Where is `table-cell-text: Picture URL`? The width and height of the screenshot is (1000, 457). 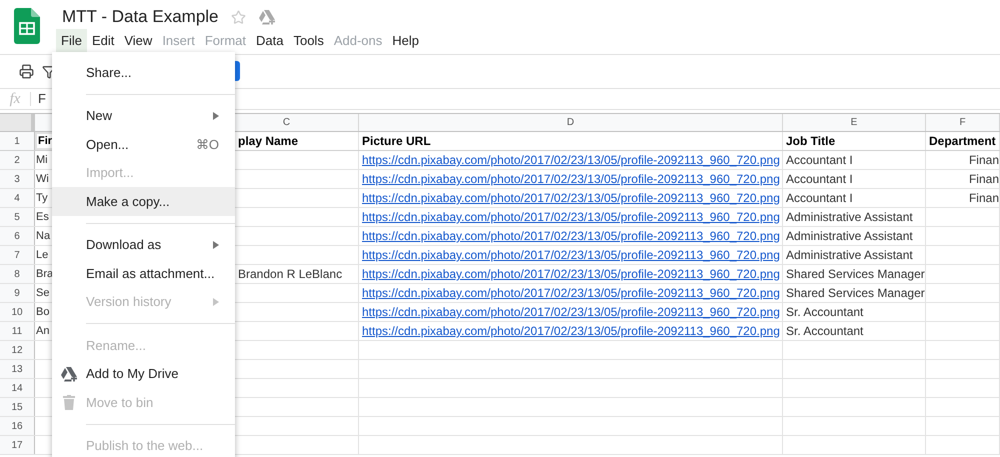
table-cell-text: Picture URL is located at coordinates (396, 141).